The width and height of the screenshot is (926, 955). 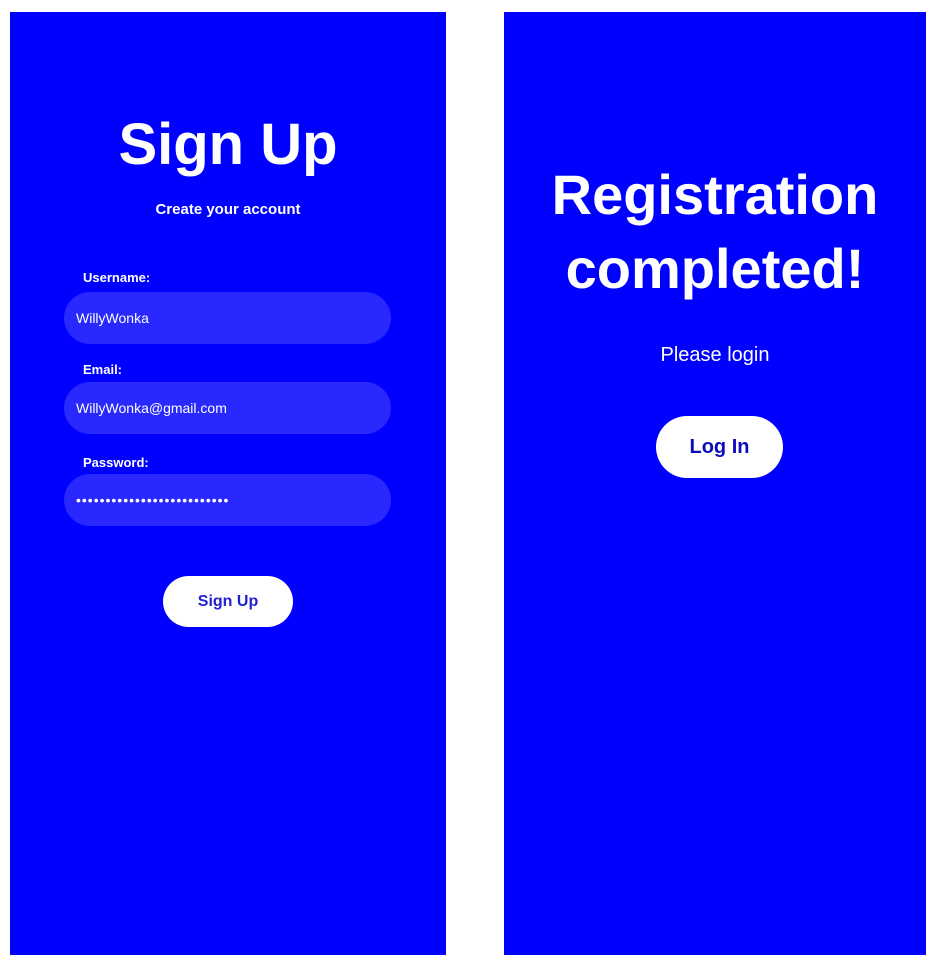 What do you see at coordinates (228, 601) in the screenshot?
I see `signup-button: Sign Up` at bounding box center [228, 601].